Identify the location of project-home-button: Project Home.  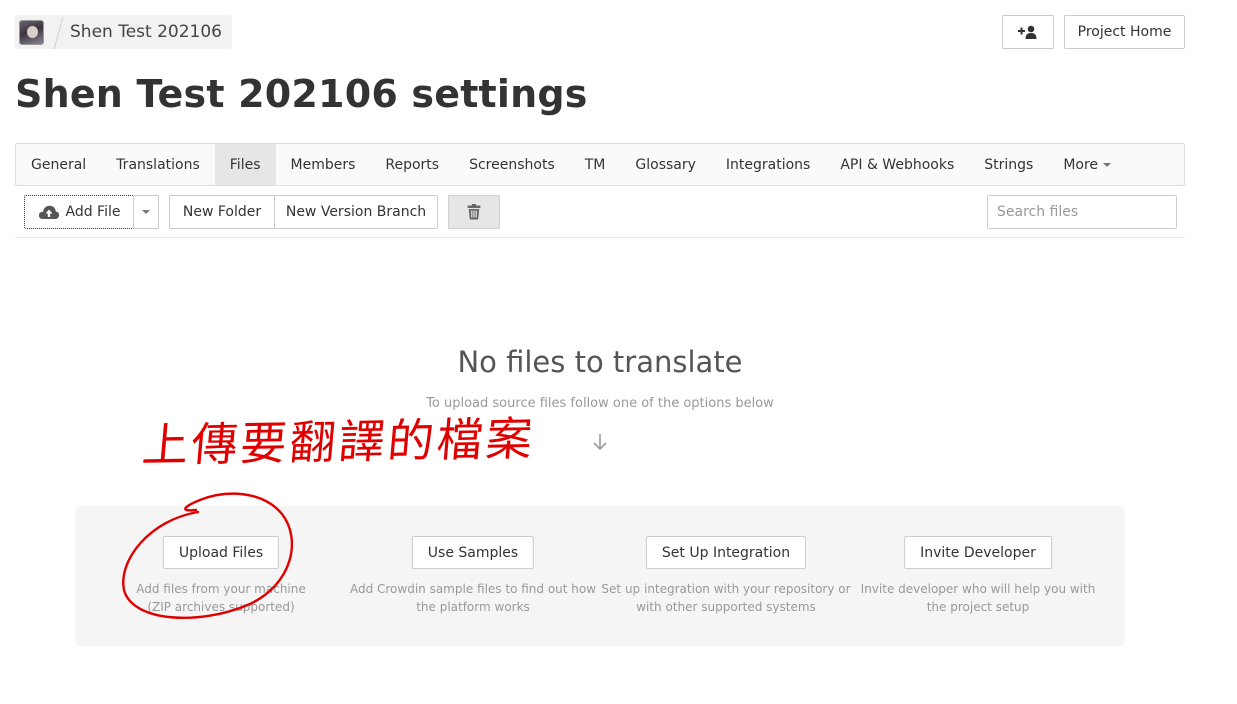
(1124, 32).